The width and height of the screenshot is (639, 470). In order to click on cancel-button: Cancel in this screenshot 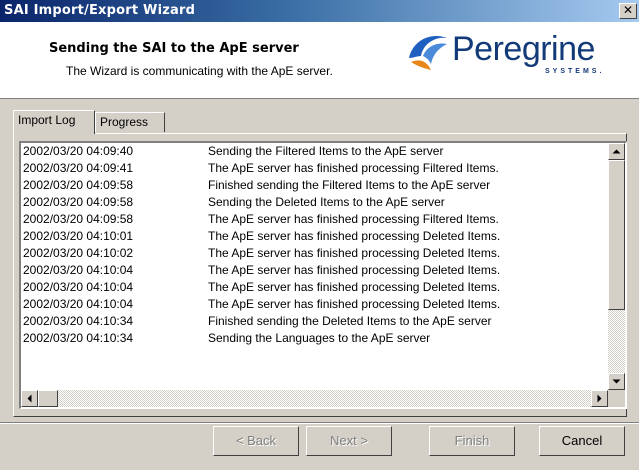, I will do `click(582, 441)`.